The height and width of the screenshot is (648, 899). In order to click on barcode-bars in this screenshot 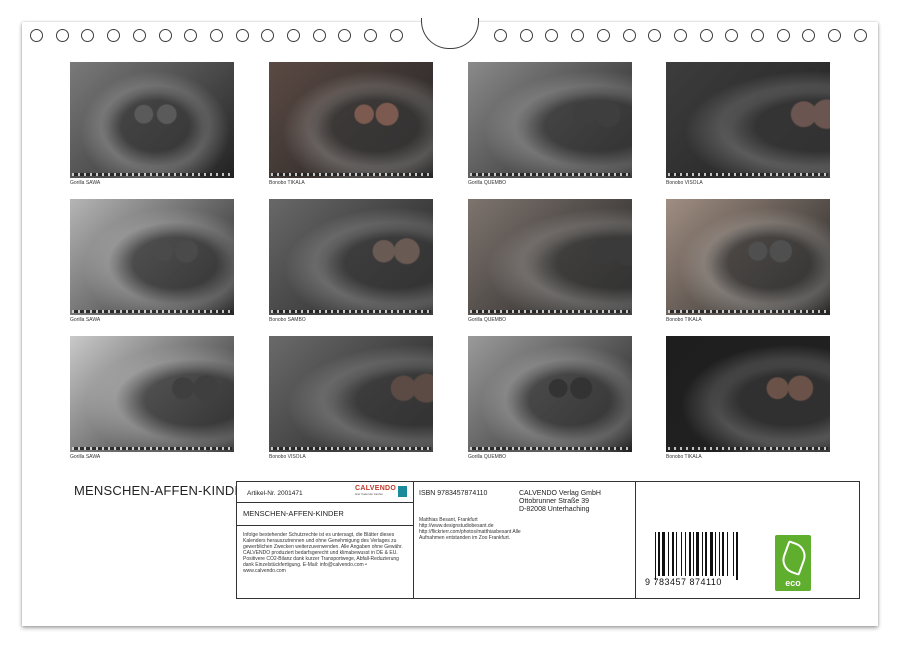, I will do `click(706, 556)`.